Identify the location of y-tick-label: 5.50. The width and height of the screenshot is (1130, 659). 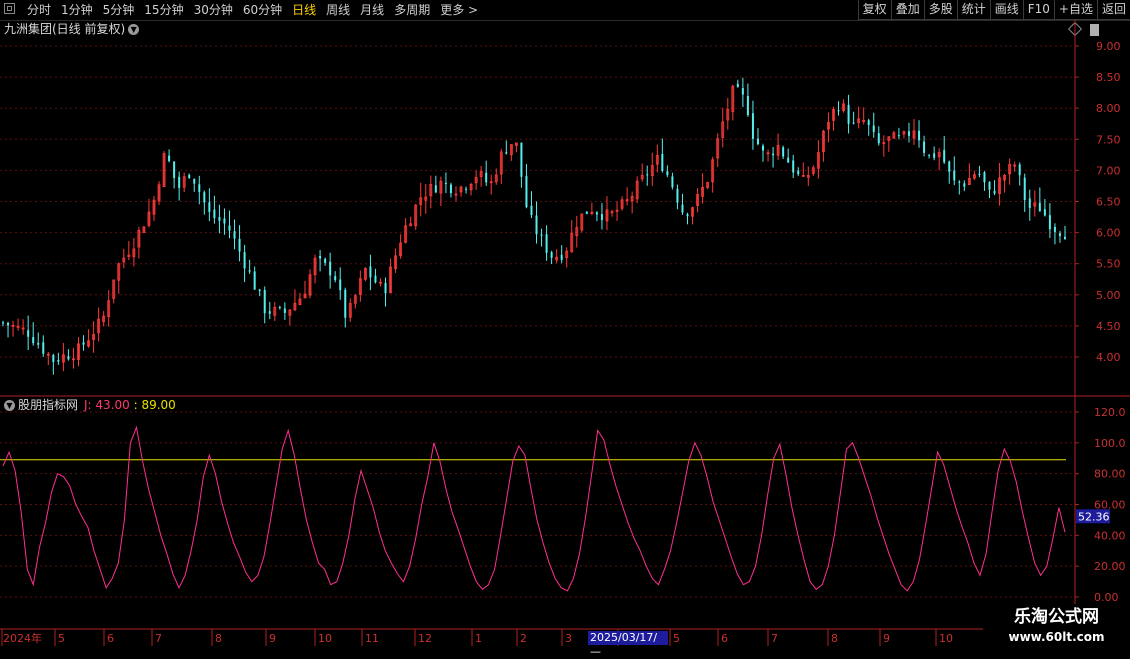
(1108, 264).